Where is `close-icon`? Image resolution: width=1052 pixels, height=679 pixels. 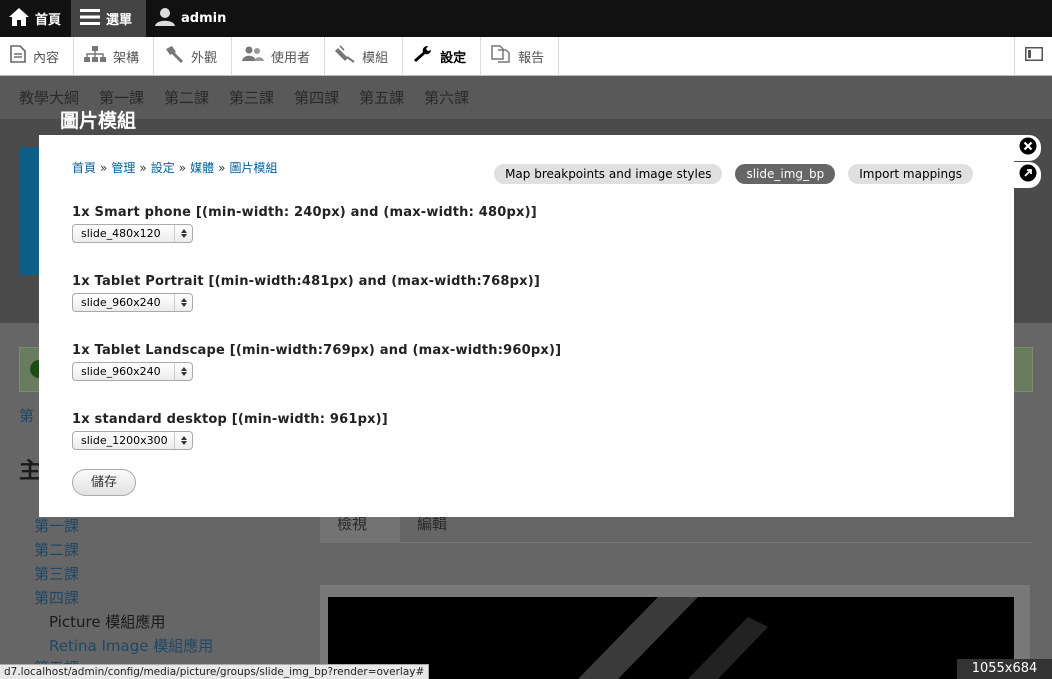
close-icon is located at coordinates (1028, 148).